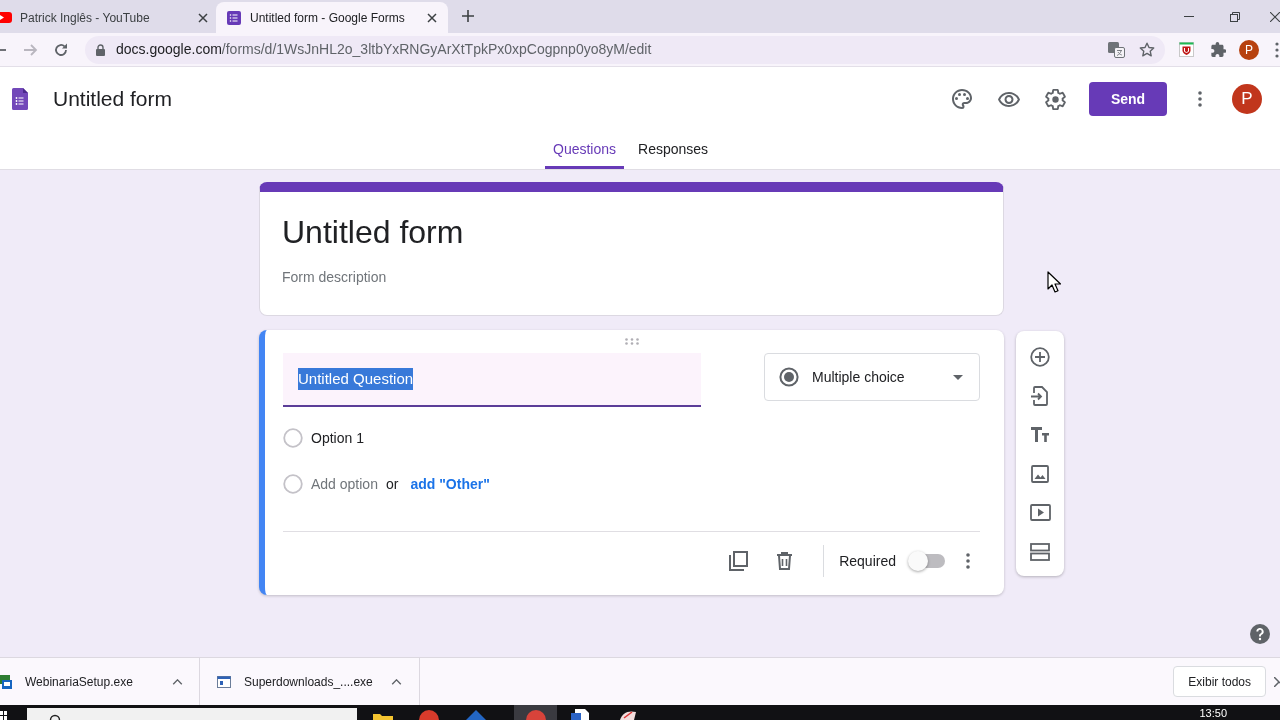 The height and width of the screenshot is (720, 1280). I want to click on star-icon, so click(1147, 49).